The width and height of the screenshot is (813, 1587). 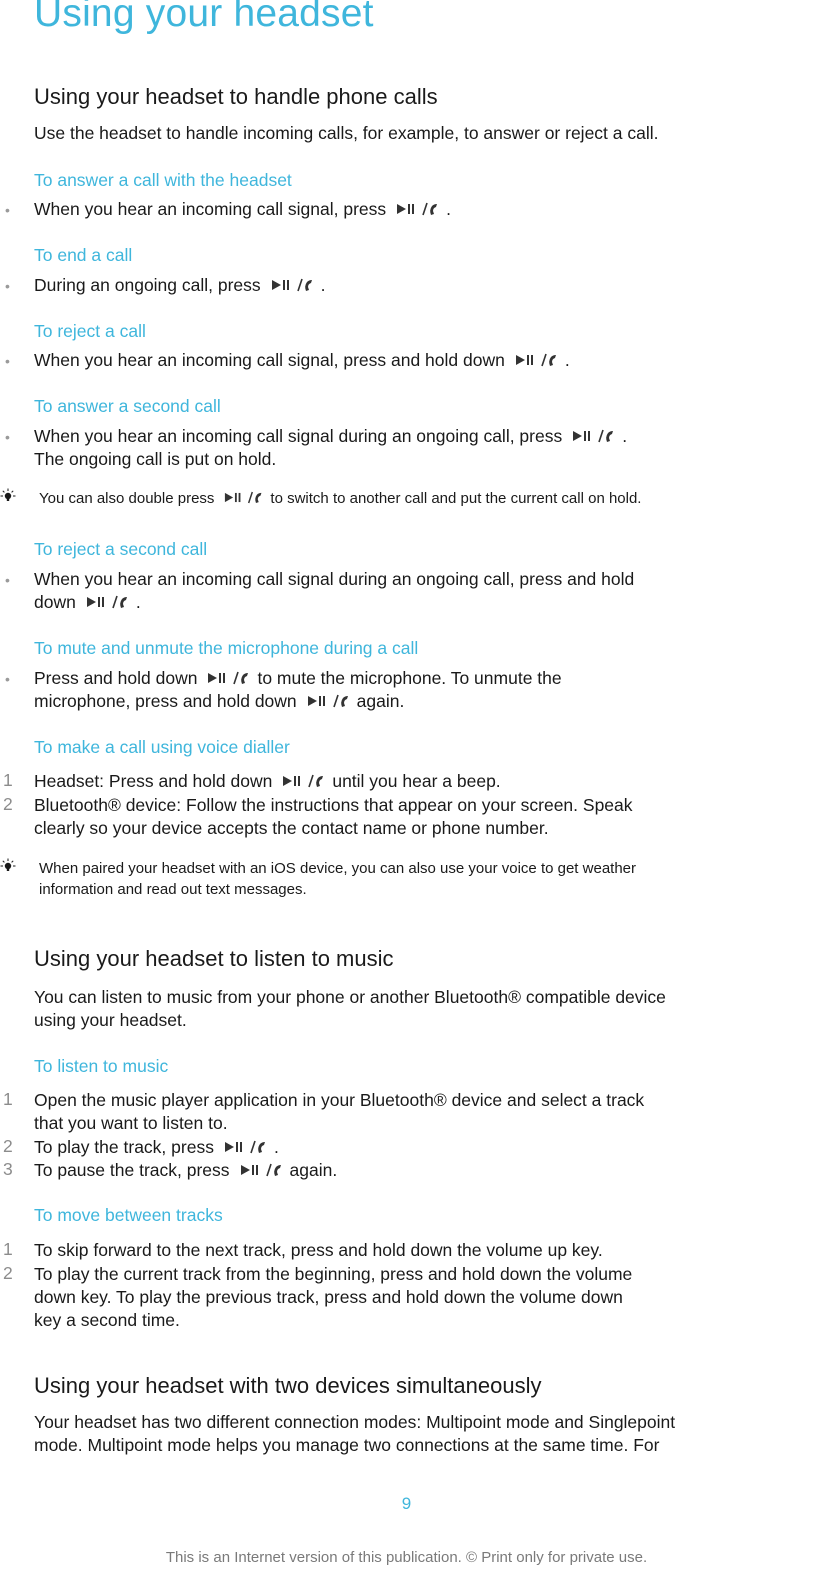 I want to click on procedure-title-reject-call: To reject a call, so click(x=90, y=331).